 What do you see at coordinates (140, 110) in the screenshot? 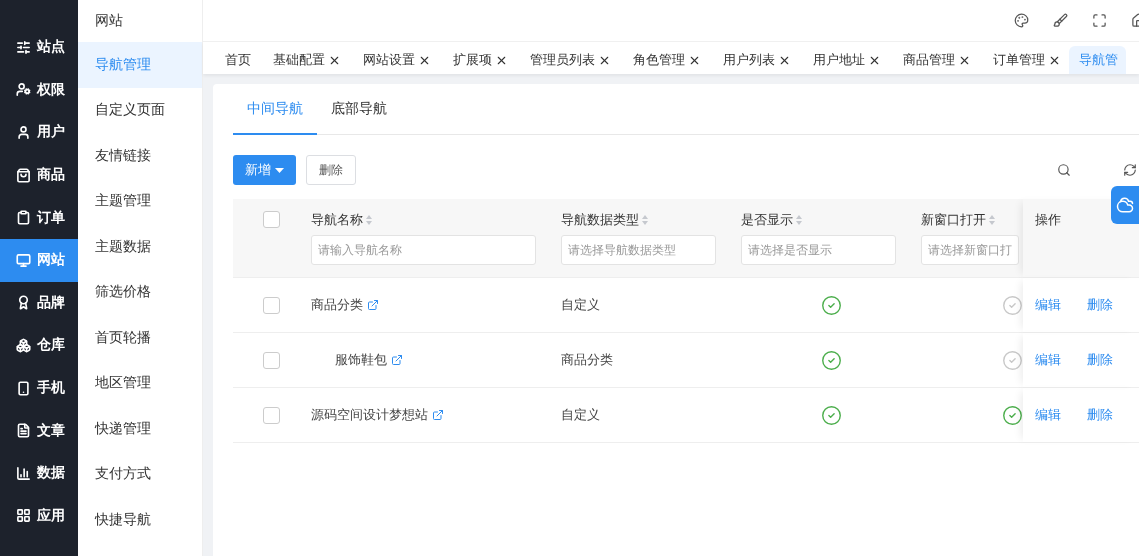
I see `submenu-item: 自定义页面` at bounding box center [140, 110].